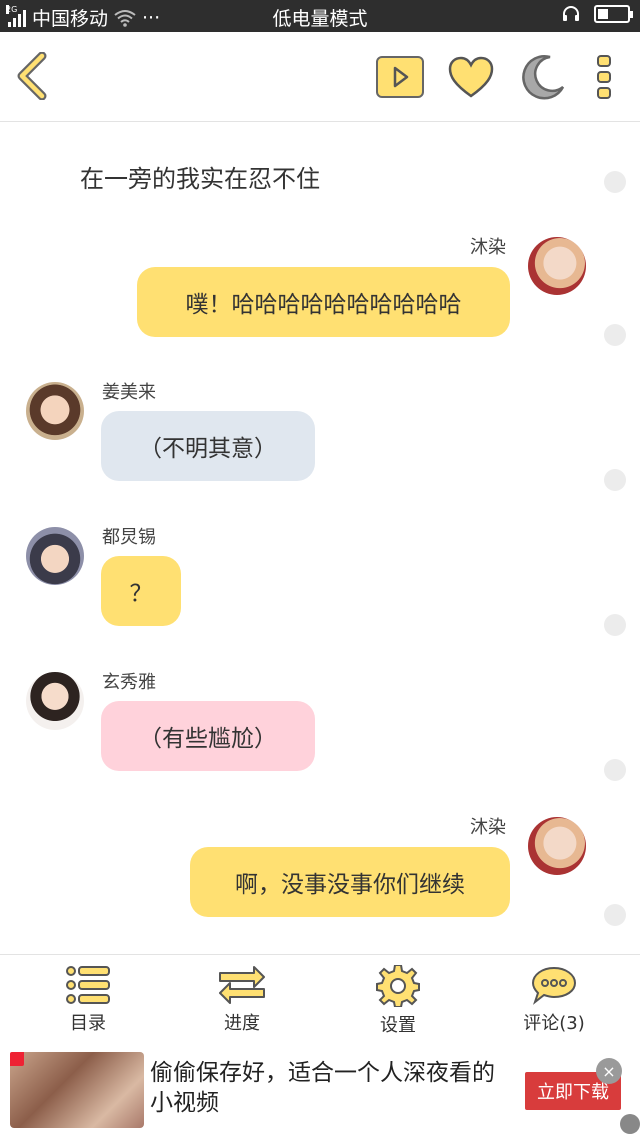 This screenshot has width=640, height=1138. I want to click on play-icon, so click(401, 77).